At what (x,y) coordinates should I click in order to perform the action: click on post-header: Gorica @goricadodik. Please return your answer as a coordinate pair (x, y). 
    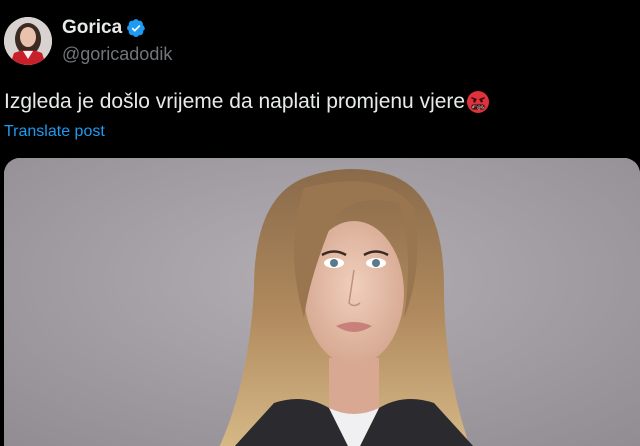
    Looking at the image, I should click on (88, 41).